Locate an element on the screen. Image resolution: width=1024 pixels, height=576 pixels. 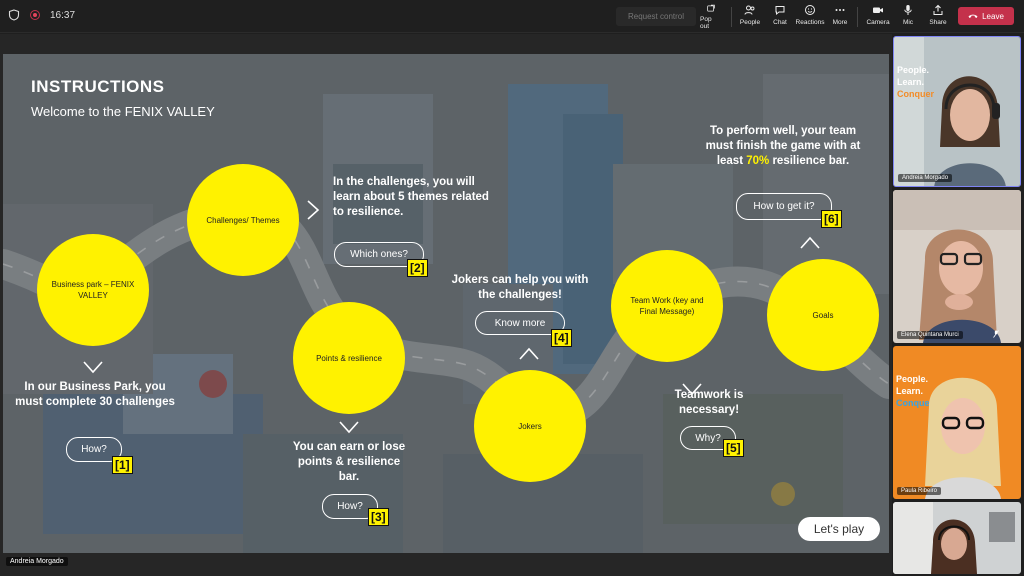
more-button: More is located at coordinates (840, 17).